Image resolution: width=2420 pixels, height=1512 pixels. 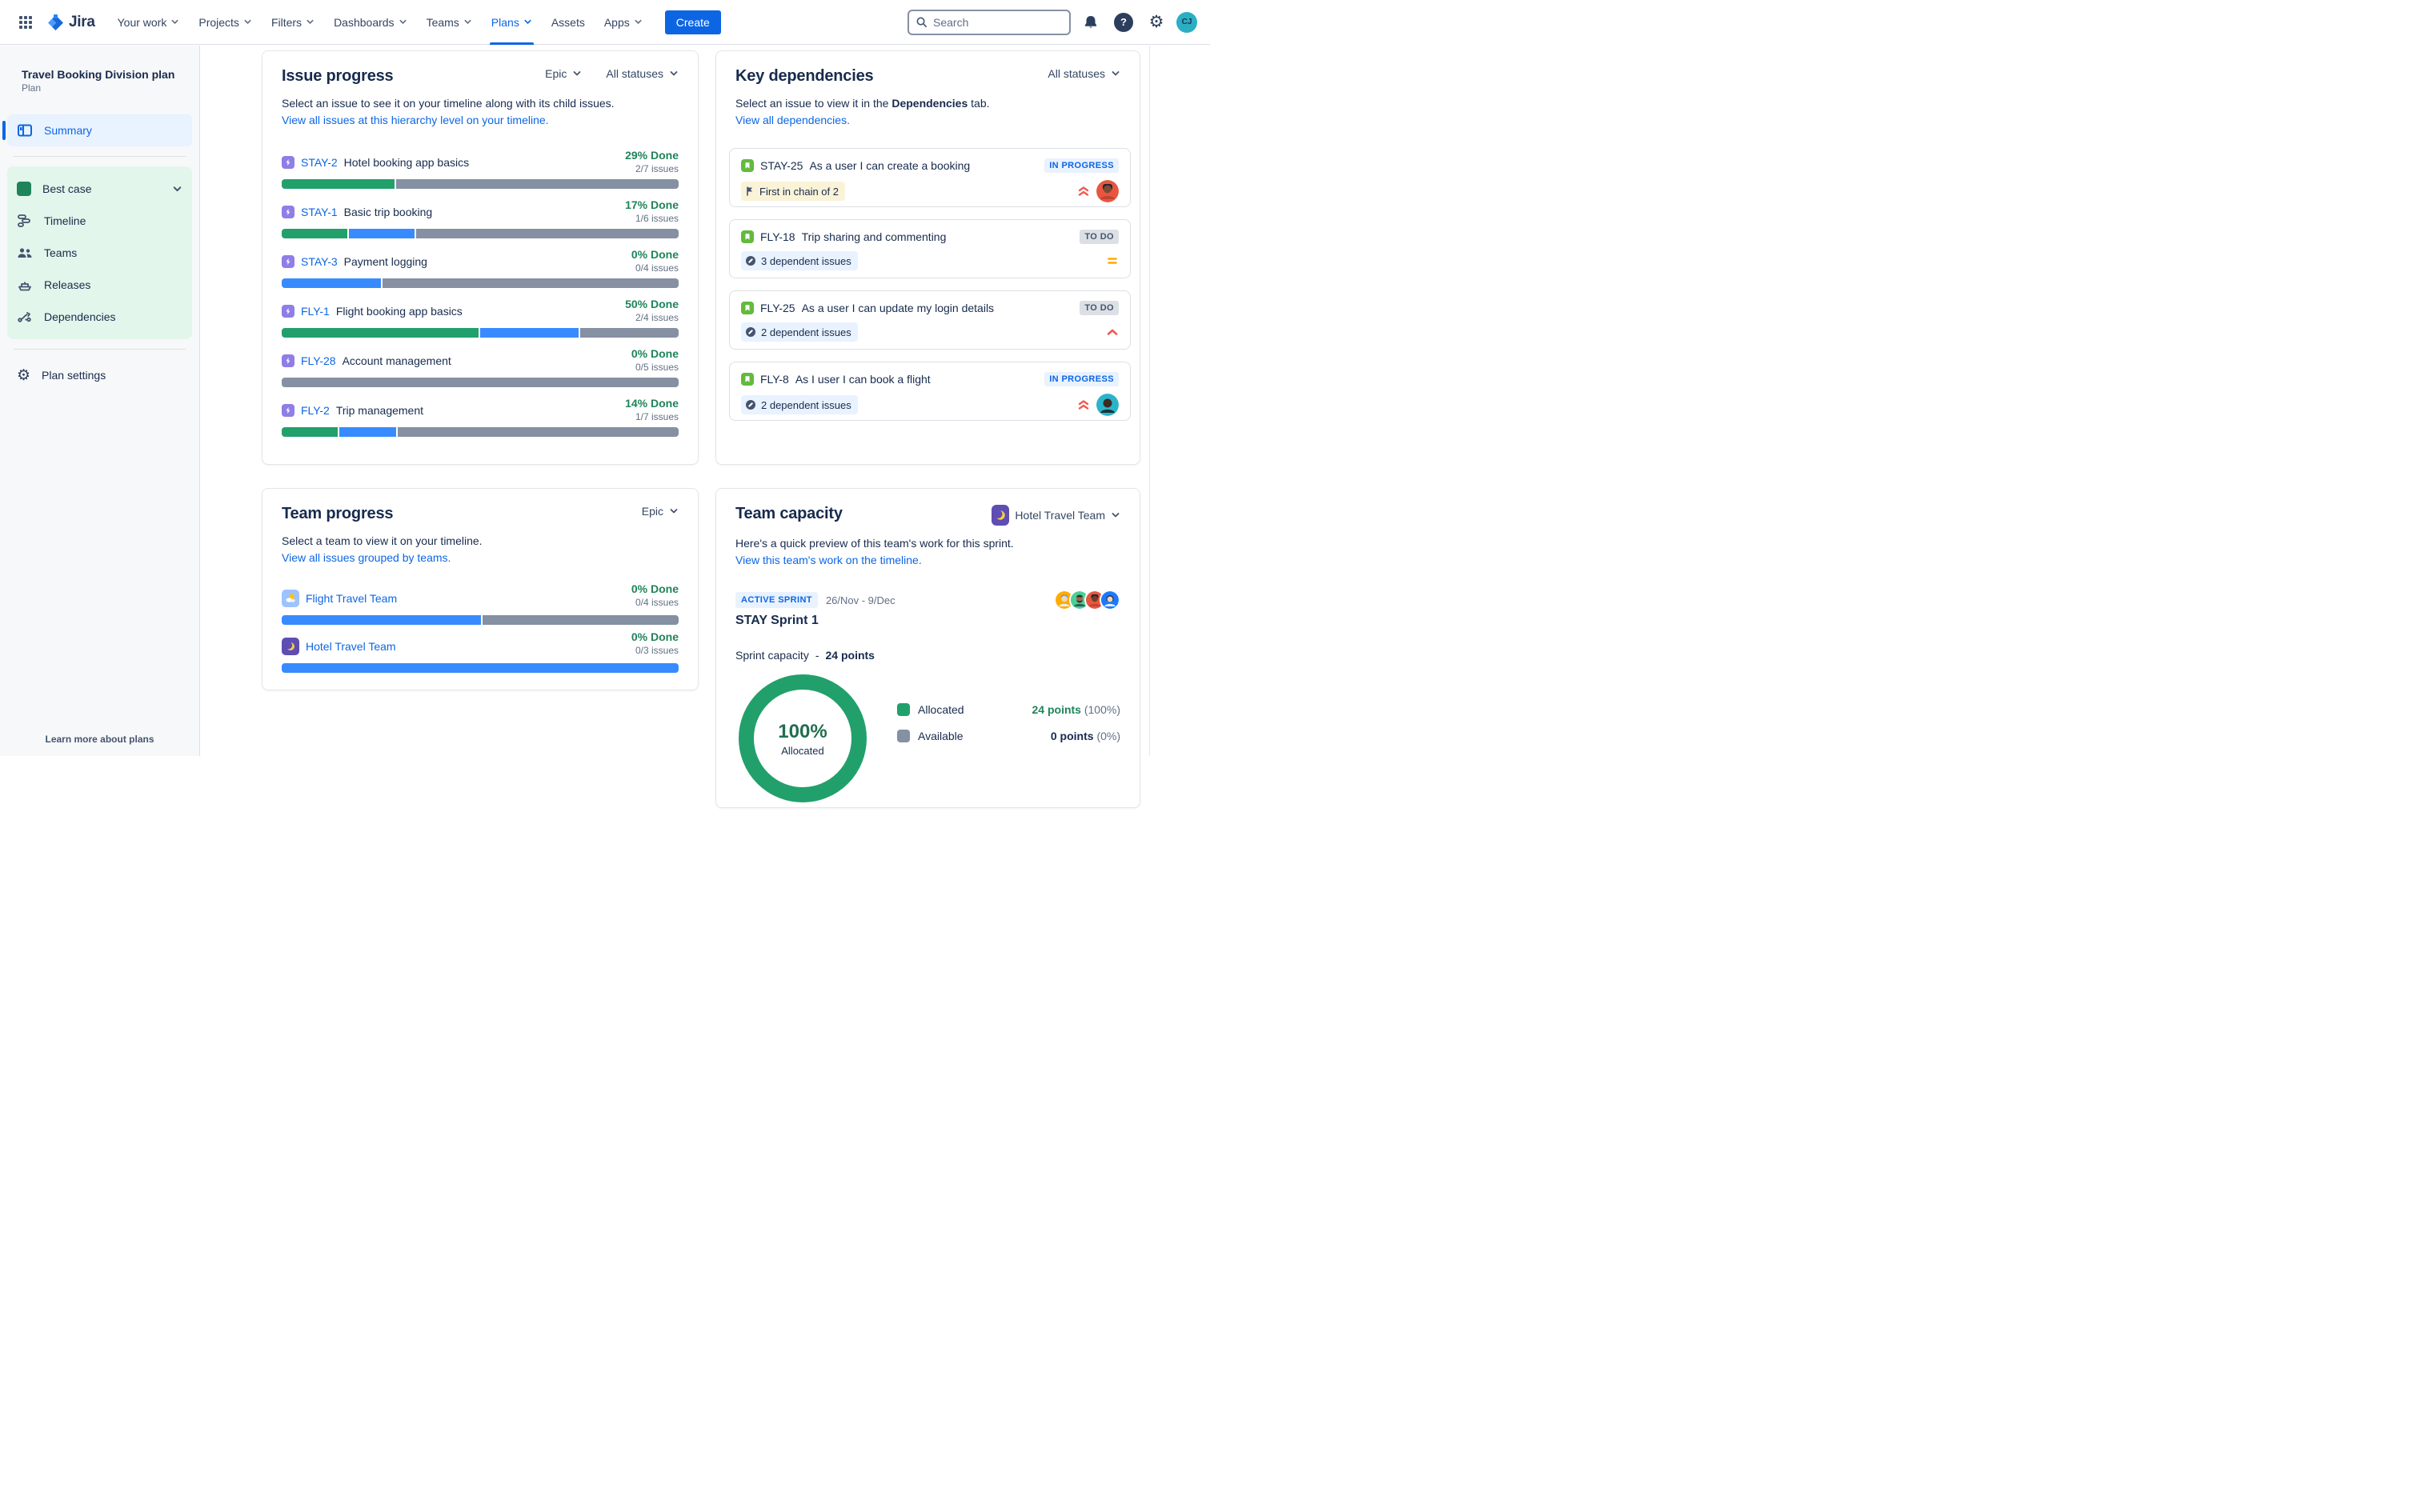 What do you see at coordinates (225, 22) in the screenshot?
I see `nav-item-projects: Projects` at bounding box center [225, 22].